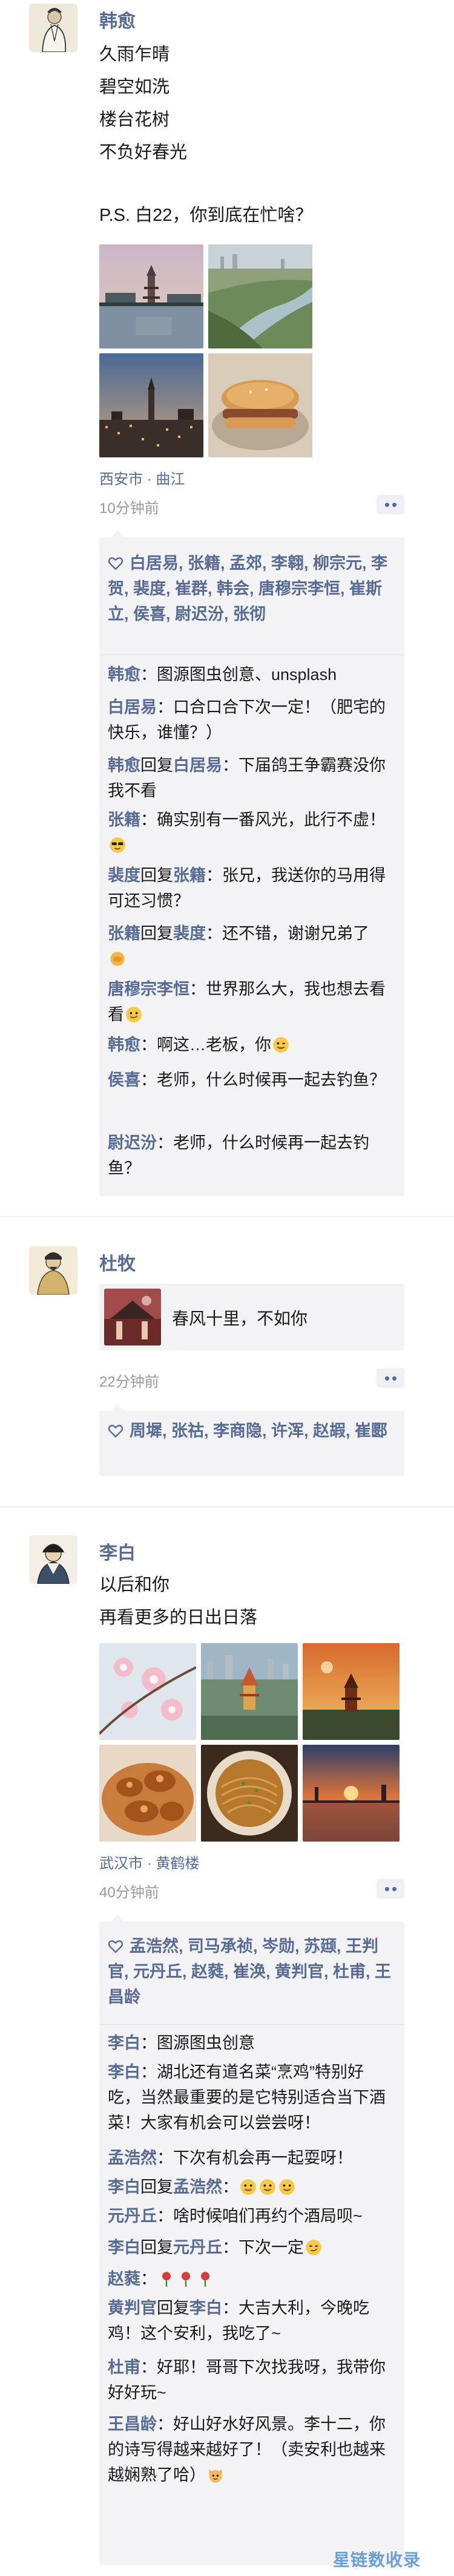 This screenshot has height=2576, width=454. I want to click on location-link: 武汉市 · 黄鹤楼, so click(149, 1861).